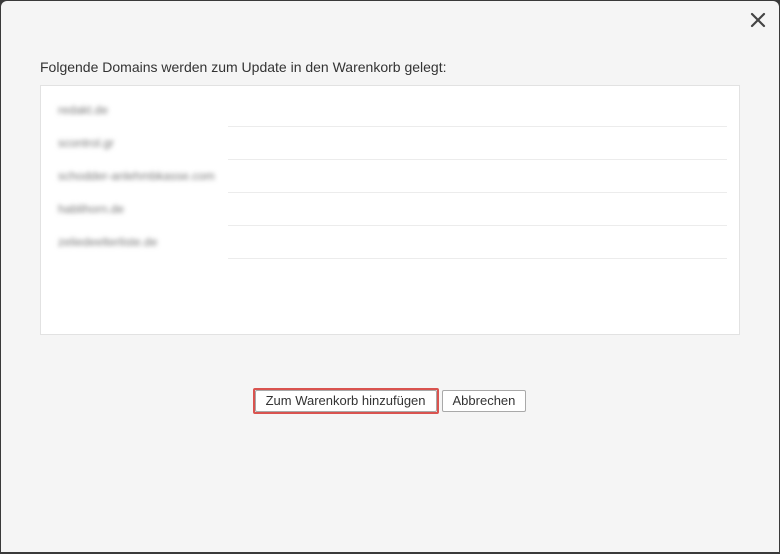  What do you see at coordinates (108, 242) in the screenshot?
I see `domain-name: zeliedeelterliste.de` at bounding box center [108, 242].